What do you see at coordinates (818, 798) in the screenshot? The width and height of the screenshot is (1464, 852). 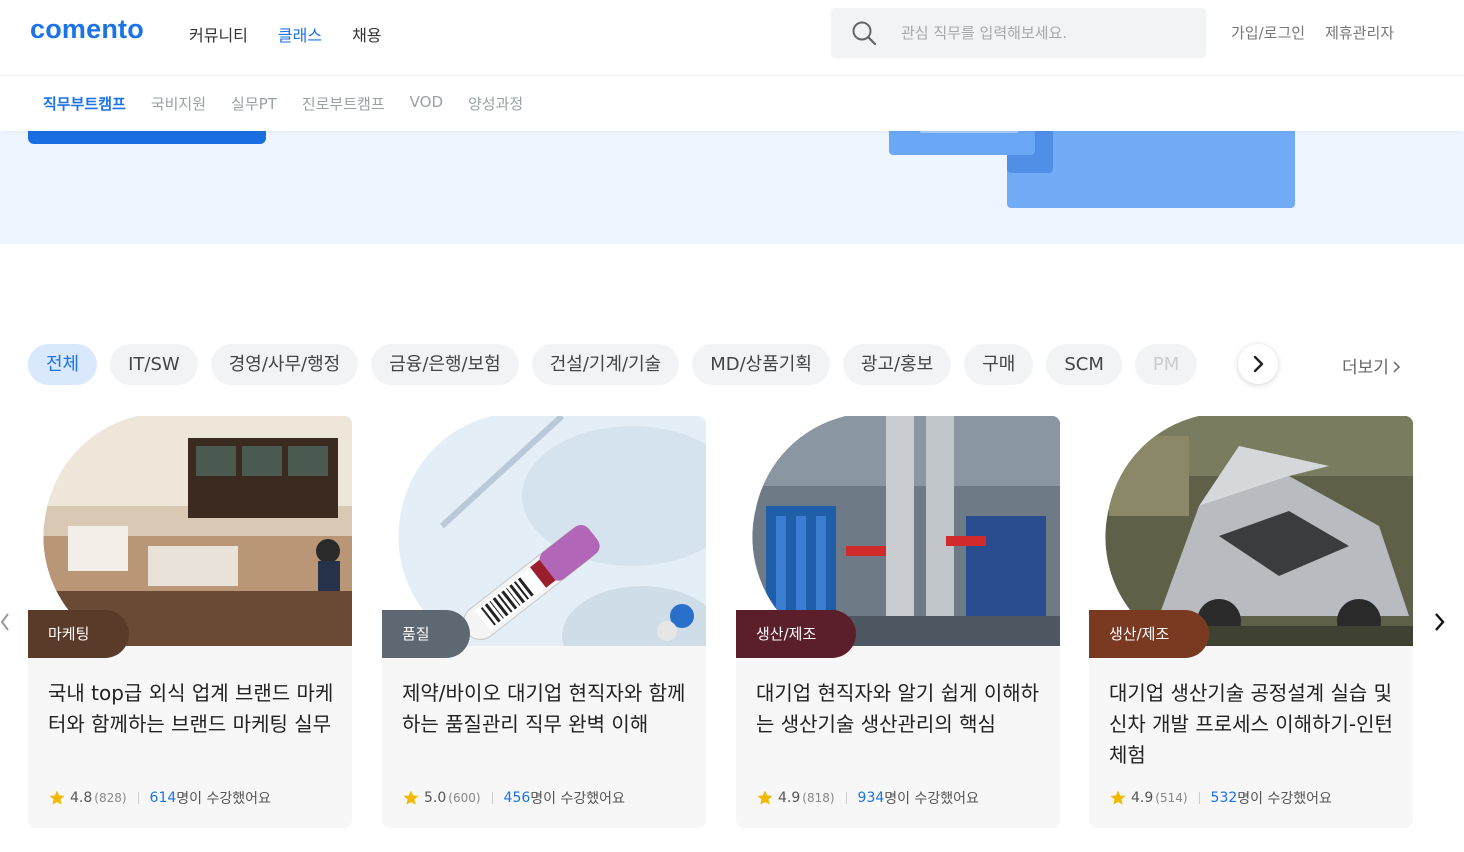 I see `review-count: (818)` at bounding box center [818, 798].